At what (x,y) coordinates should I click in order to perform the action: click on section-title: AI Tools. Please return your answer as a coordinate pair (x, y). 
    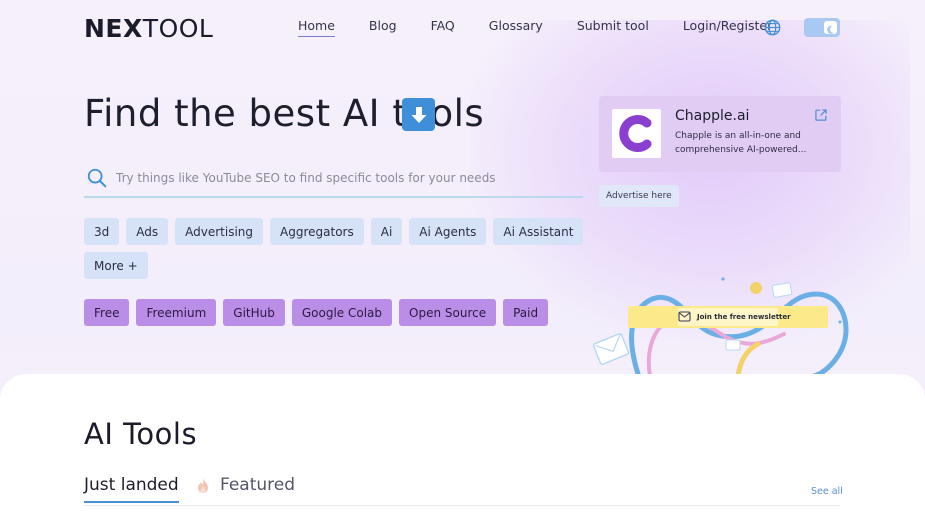
    Looking at the image, I should click on (141, 434).